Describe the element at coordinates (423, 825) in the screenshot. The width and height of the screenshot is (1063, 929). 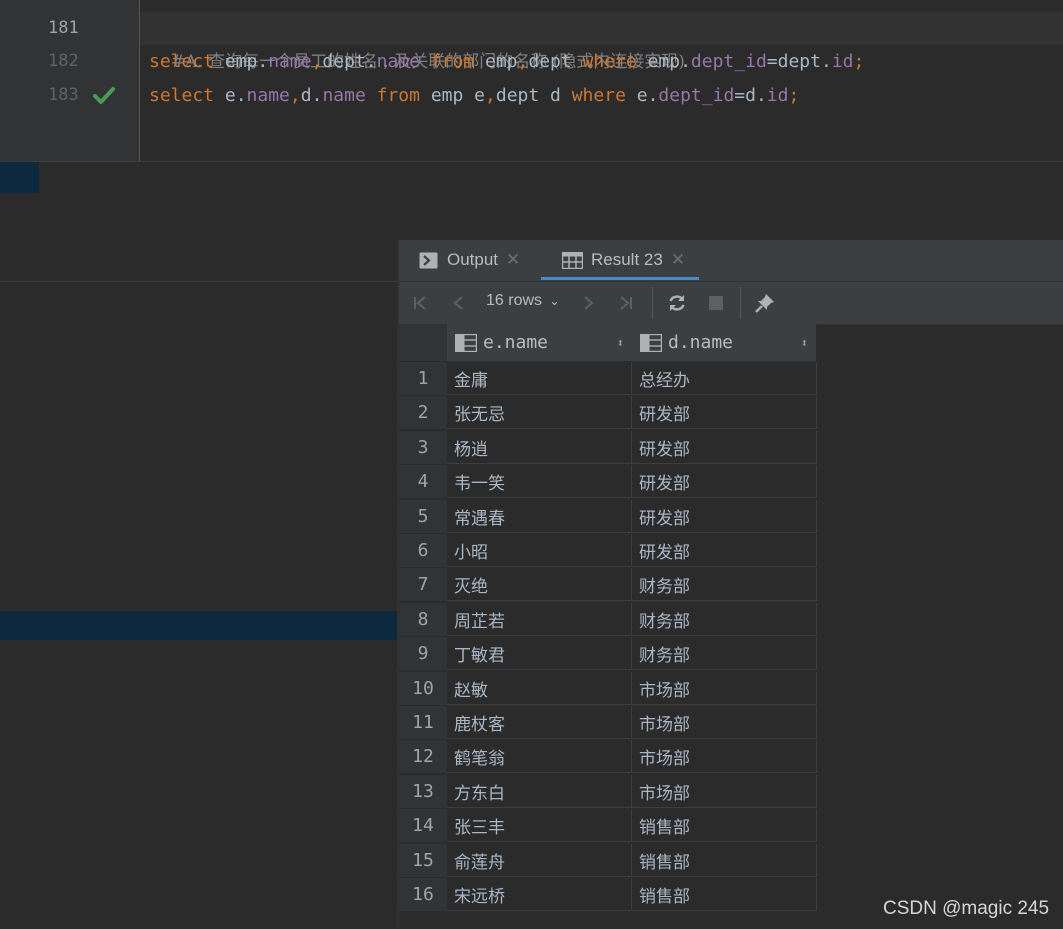
I see `row-number: 14` at that location.